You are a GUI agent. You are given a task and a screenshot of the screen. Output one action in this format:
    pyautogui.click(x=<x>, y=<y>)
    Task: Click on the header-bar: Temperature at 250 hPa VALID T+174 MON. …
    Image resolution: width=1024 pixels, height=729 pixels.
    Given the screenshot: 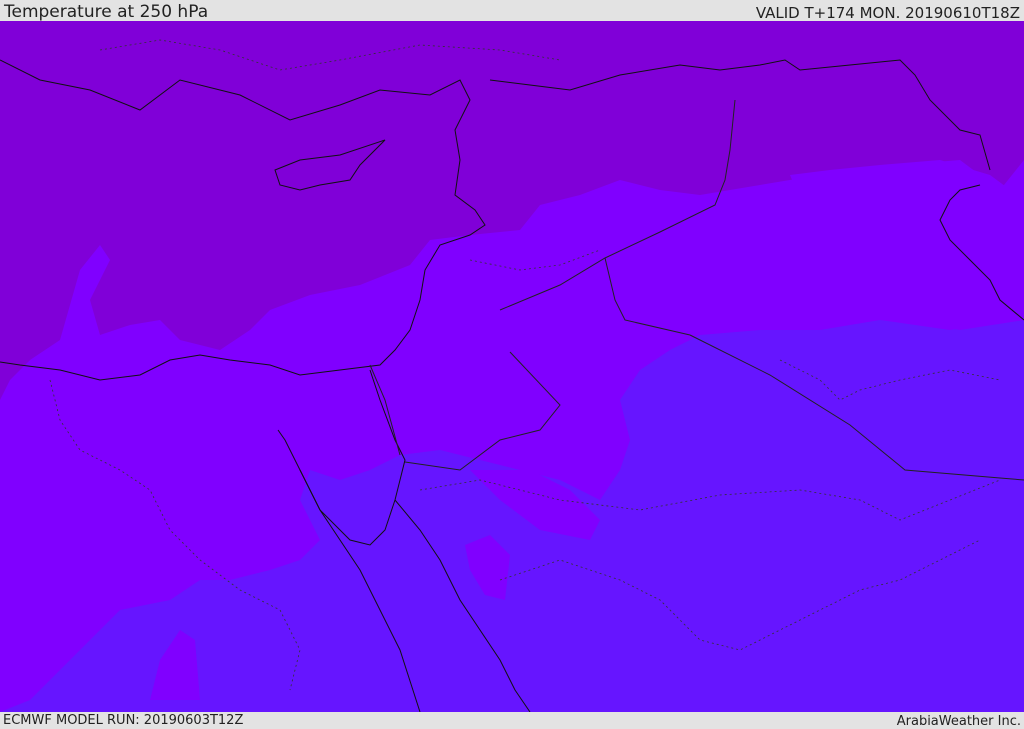 What is the action you would take?
    pyautogui.click(x=512, y=10)
    